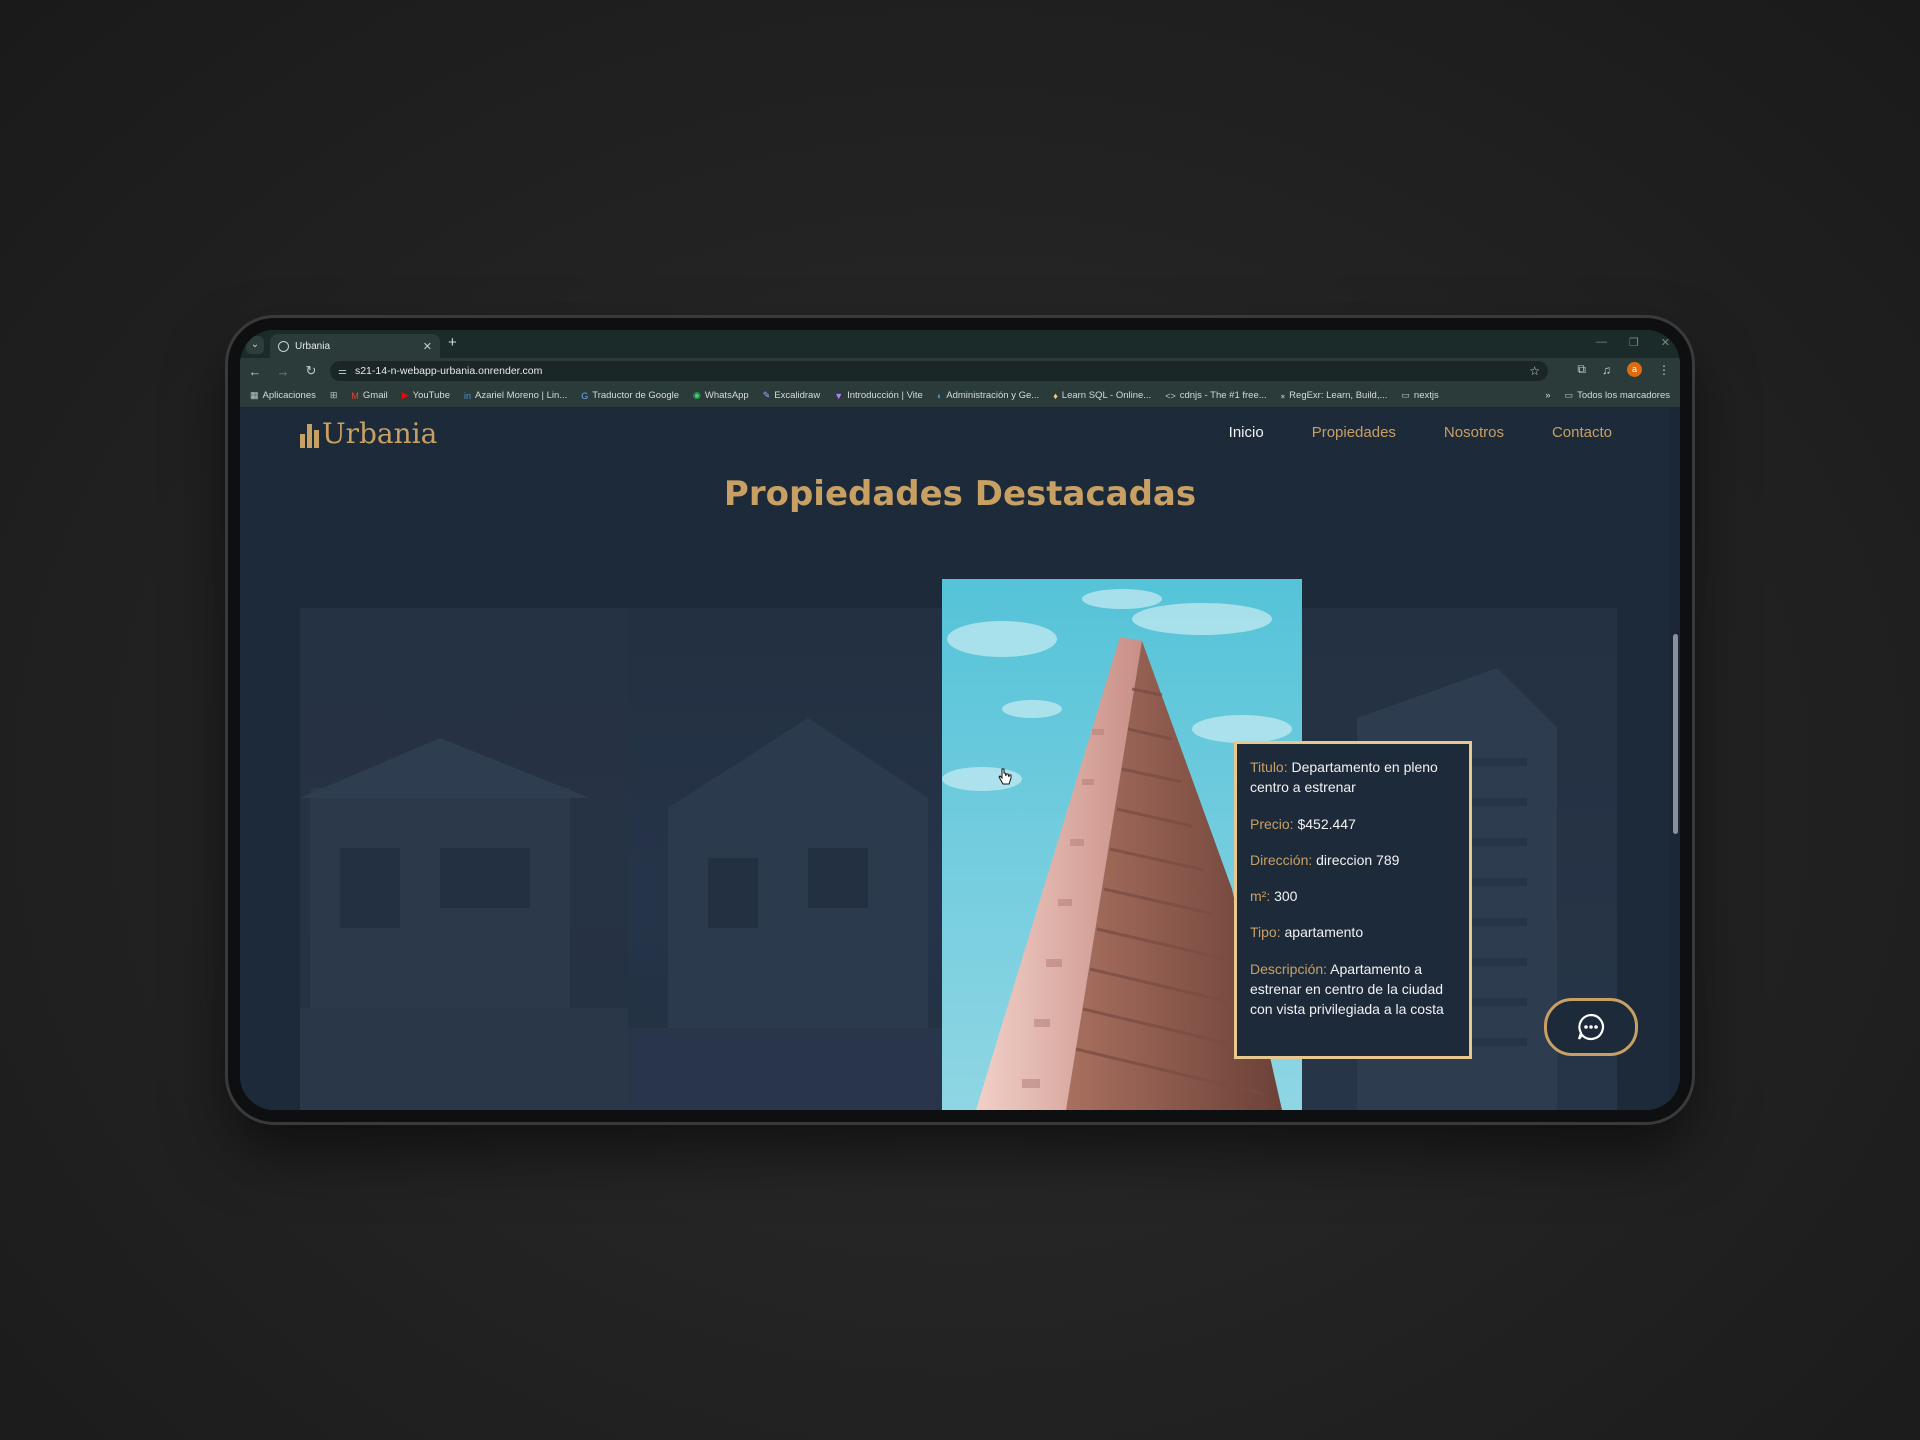 This screenshot has height=1440, width=1920. Describe the element at coordinates (309, 436) in the screenshot. I see `building-bars-icon` at that location.